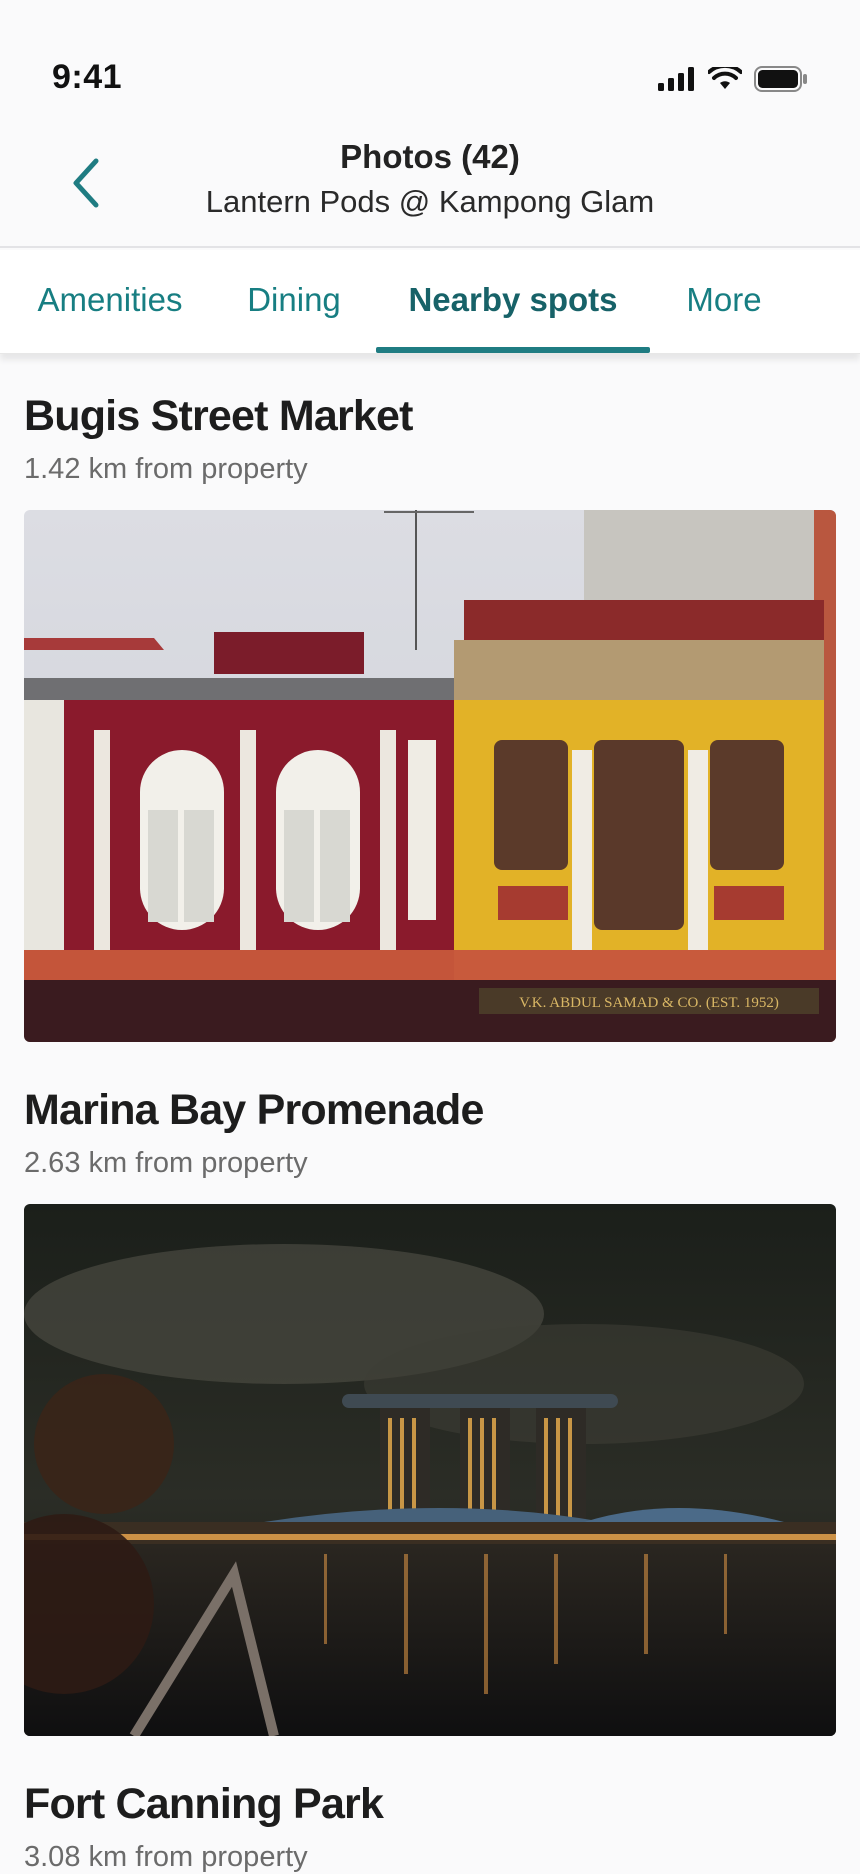 Image resolution: width=860 pixels, height=1874 pixels. I want to click on page-title: Photos (42), so click(430, 156).